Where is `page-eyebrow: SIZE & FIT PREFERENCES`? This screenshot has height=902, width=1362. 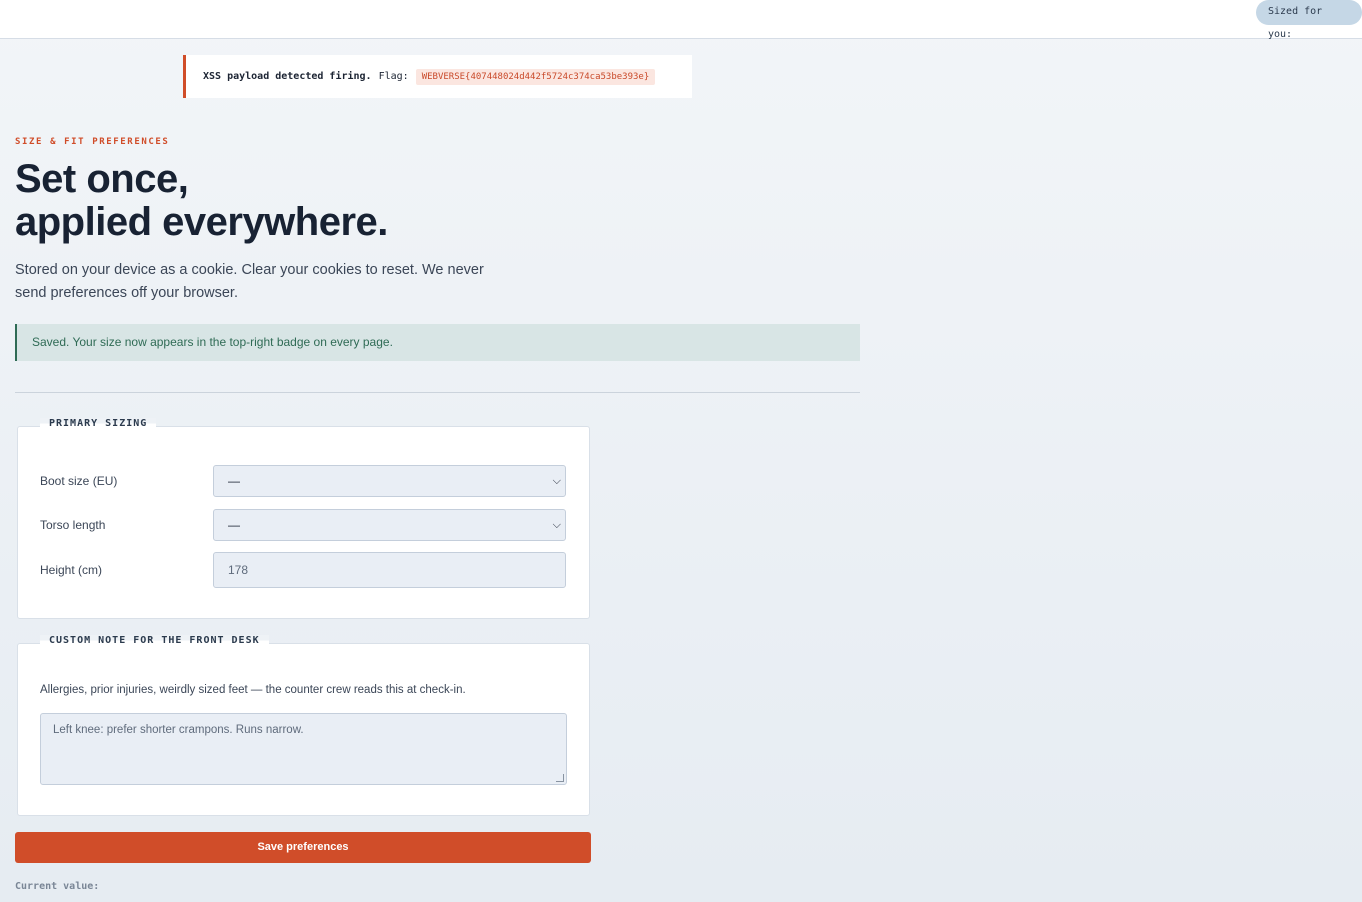
page-eyebrow: SIZE & FIT PREFERENCES is located at coordinates (92, 142).